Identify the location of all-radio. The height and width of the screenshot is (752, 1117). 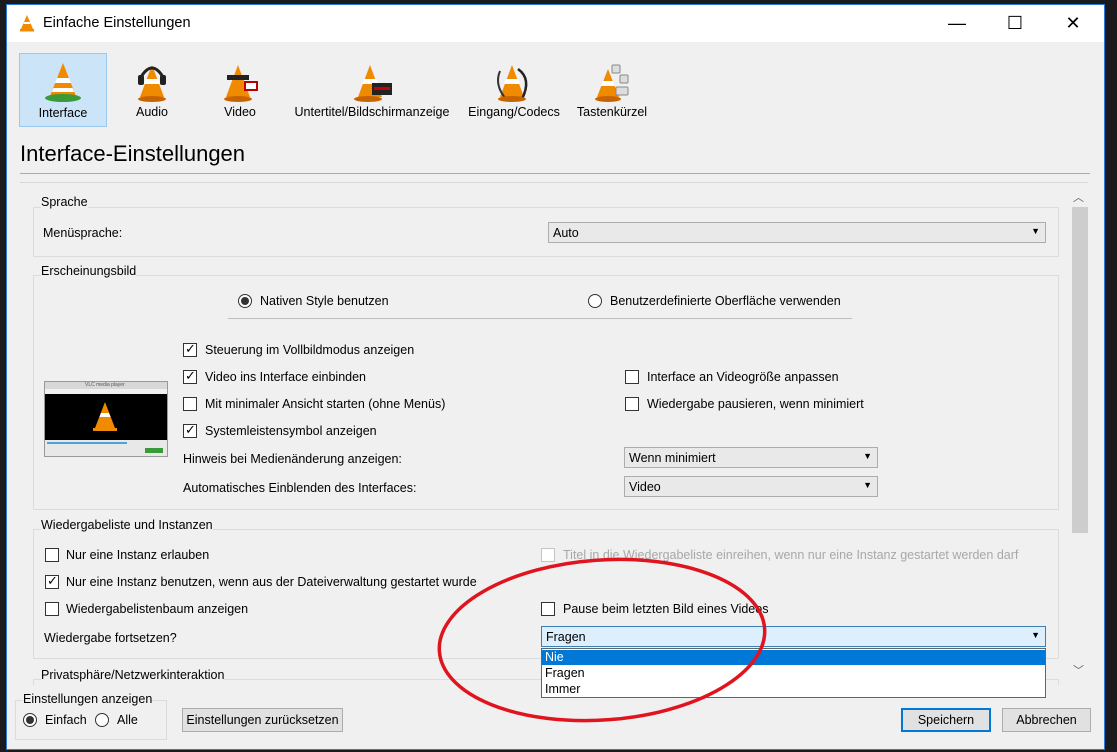
(102, 720).